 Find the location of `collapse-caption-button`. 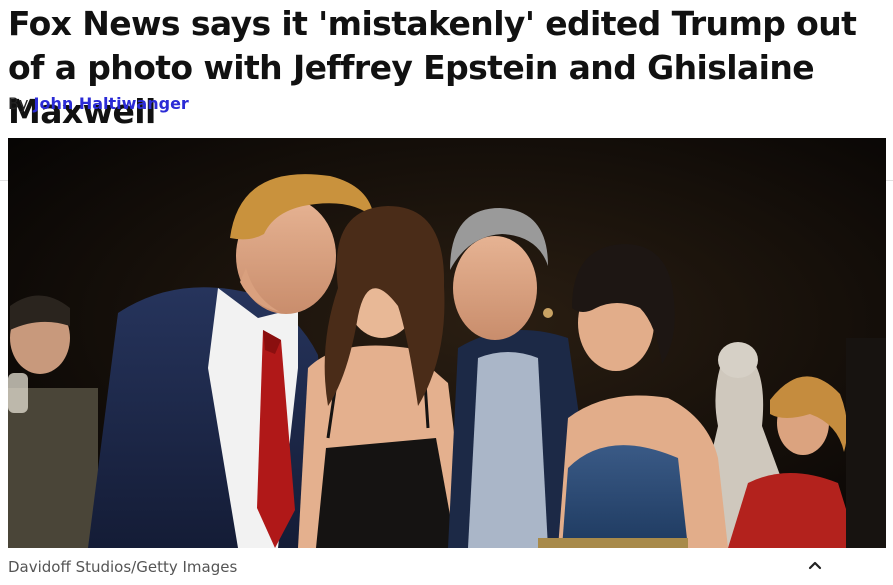

collapse-caption-button is located at coordinates (815, 565).